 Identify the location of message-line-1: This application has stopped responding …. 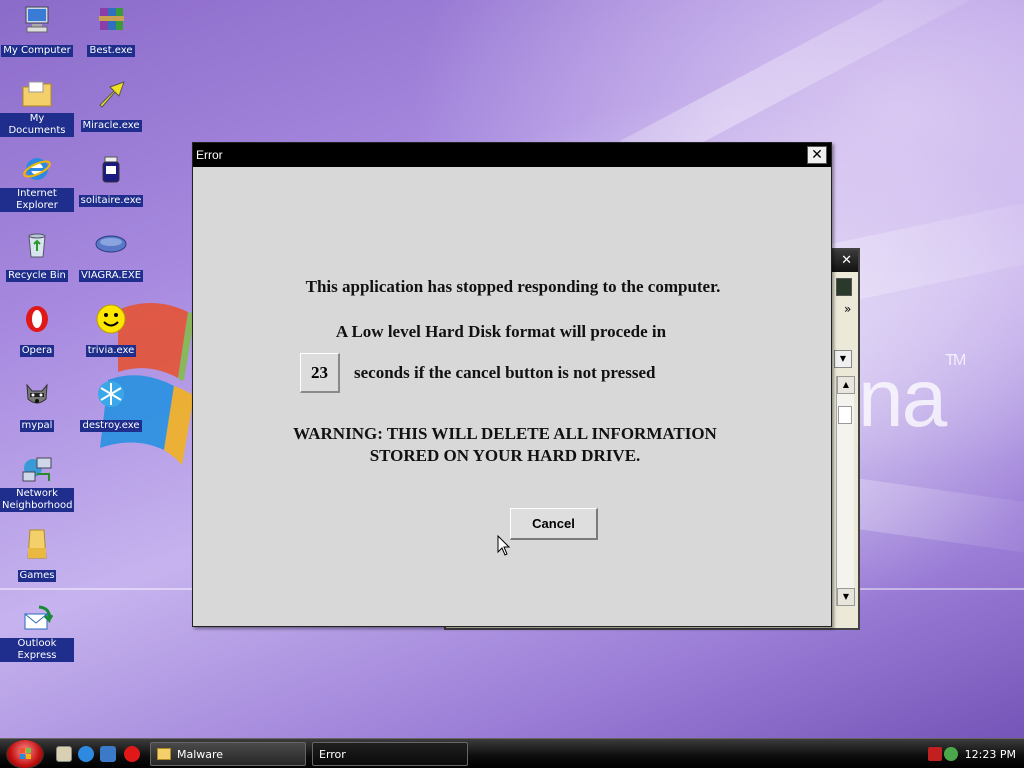
(513, 286).